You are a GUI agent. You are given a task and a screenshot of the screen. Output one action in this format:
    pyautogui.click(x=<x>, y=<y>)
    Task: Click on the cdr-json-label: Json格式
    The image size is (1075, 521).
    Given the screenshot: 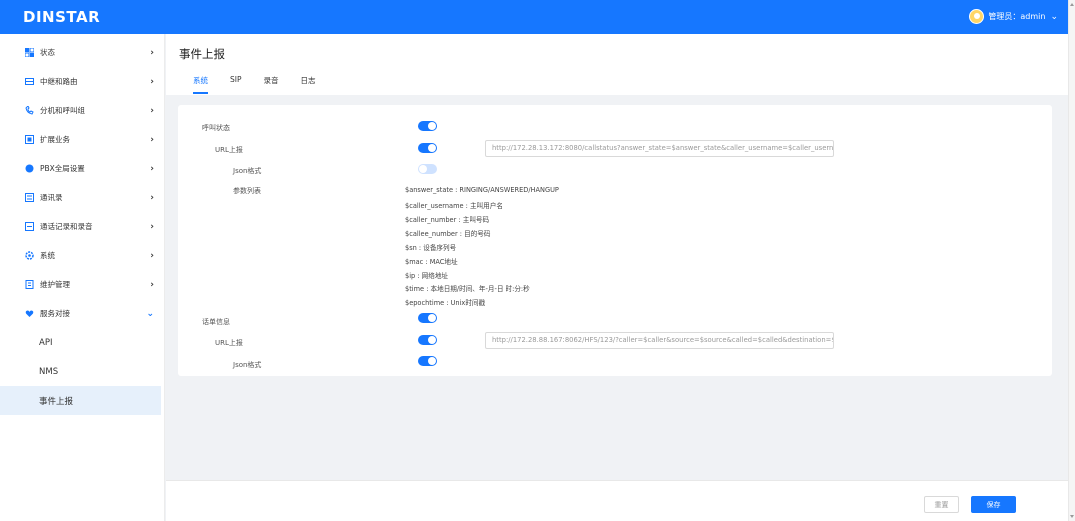 What is the action you would take?
    pyautogui.click(x=247, y=365)
    